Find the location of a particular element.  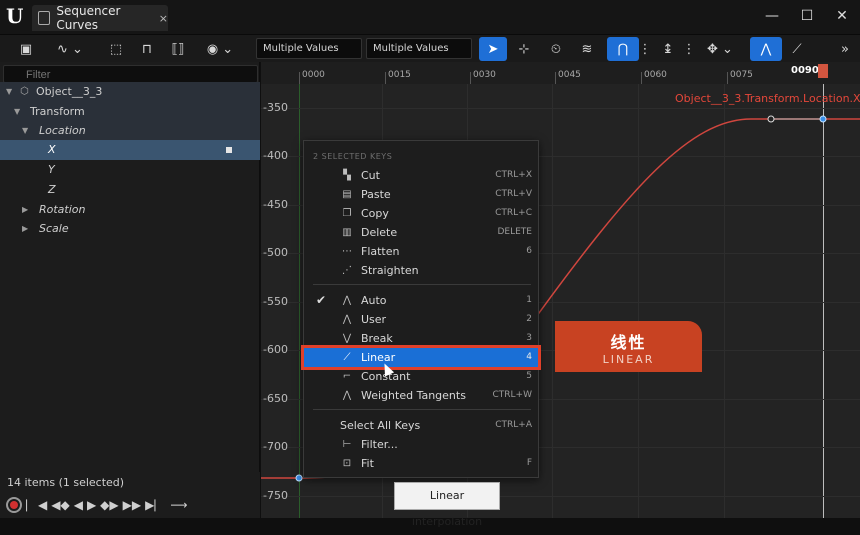

menu-shortcut: 5 is located at coordinates (529, 376).